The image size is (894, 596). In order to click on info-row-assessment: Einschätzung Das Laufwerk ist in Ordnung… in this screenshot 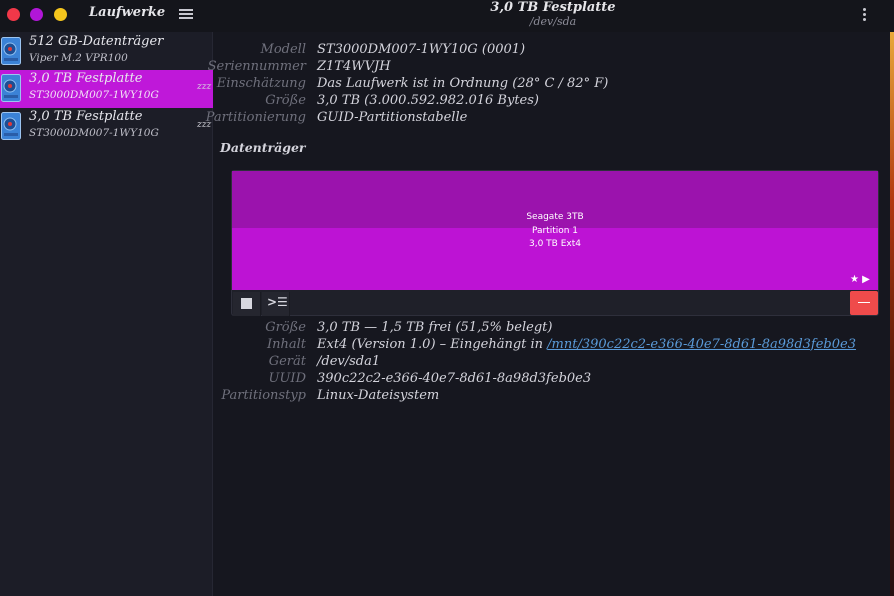, I will do `click(447, 84)`.